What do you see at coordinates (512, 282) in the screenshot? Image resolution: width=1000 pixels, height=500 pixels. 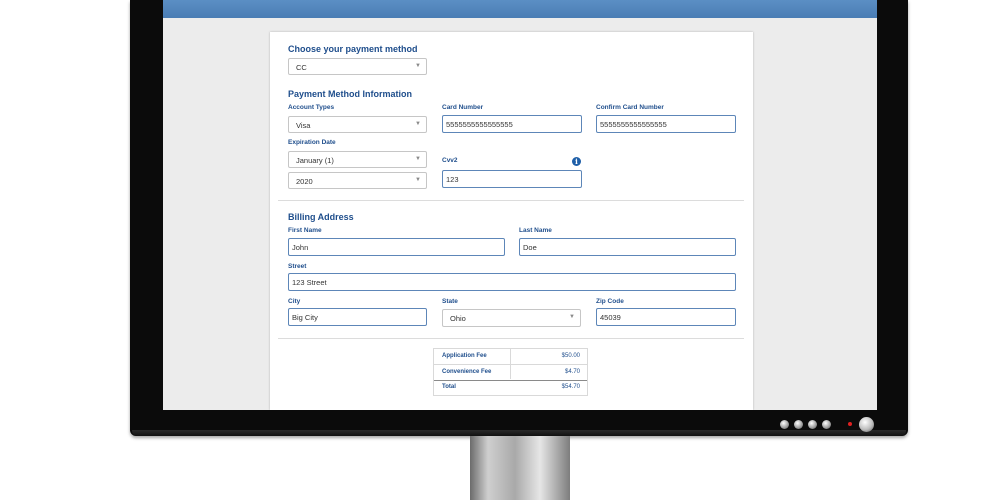 I see `street-field: 123 Street` at bounding box center [512, 282].